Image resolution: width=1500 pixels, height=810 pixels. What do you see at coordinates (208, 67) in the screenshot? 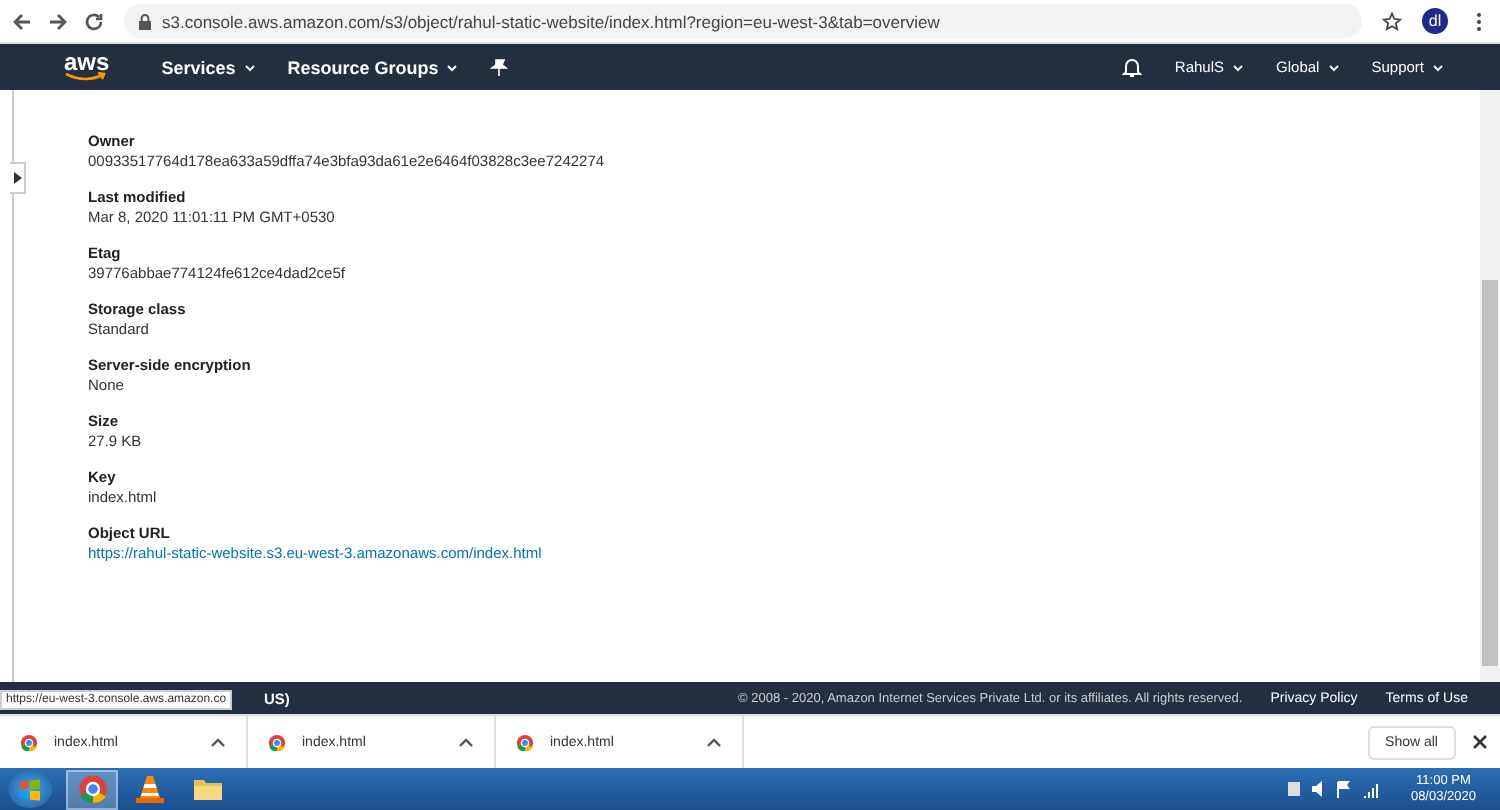
I see `nav-menu: Services` at bounding box center [208, 67].